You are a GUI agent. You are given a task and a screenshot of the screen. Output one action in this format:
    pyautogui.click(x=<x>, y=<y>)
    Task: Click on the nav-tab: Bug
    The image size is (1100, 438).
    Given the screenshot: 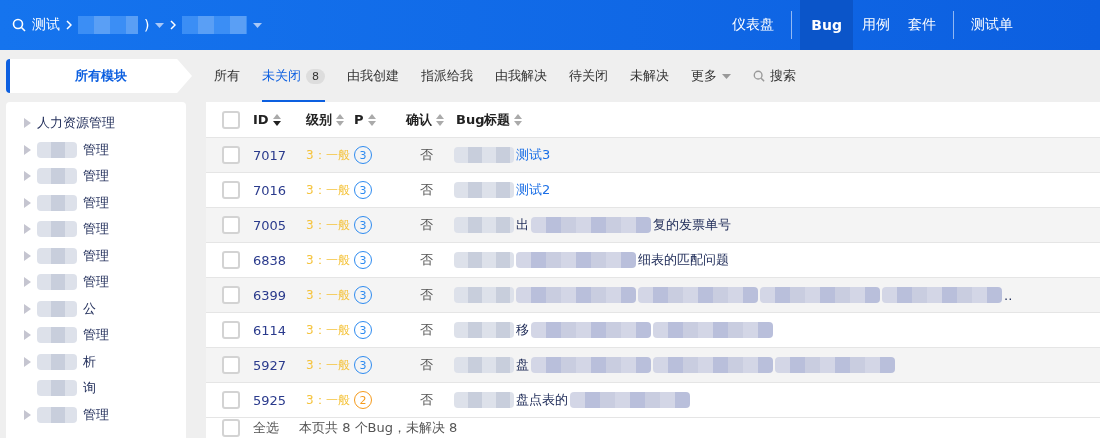 What is the action you would take?
    pyautogui.click(x=826, y=25)
    